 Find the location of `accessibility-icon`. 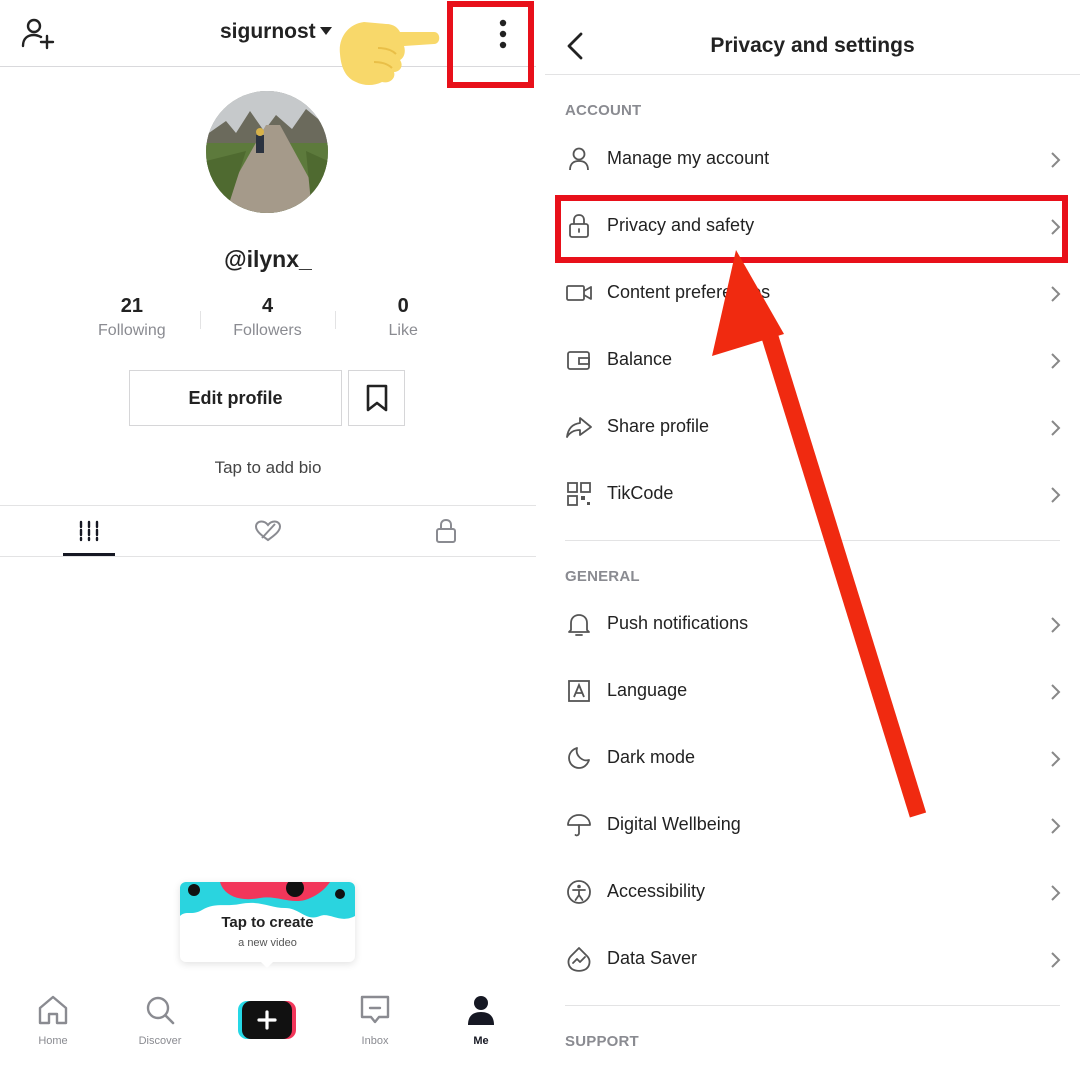

accessibility-icon is located at coordinates (579, 892).